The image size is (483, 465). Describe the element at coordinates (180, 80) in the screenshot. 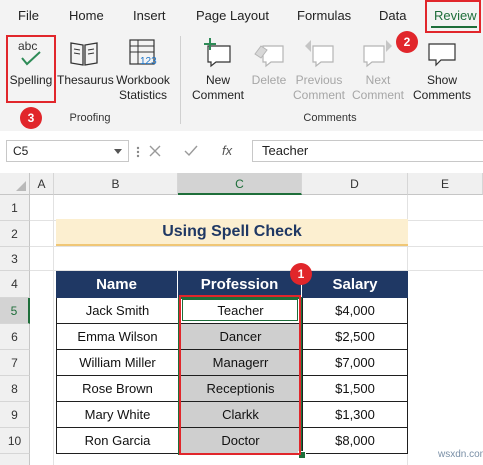

I see `group-separator` at that location.